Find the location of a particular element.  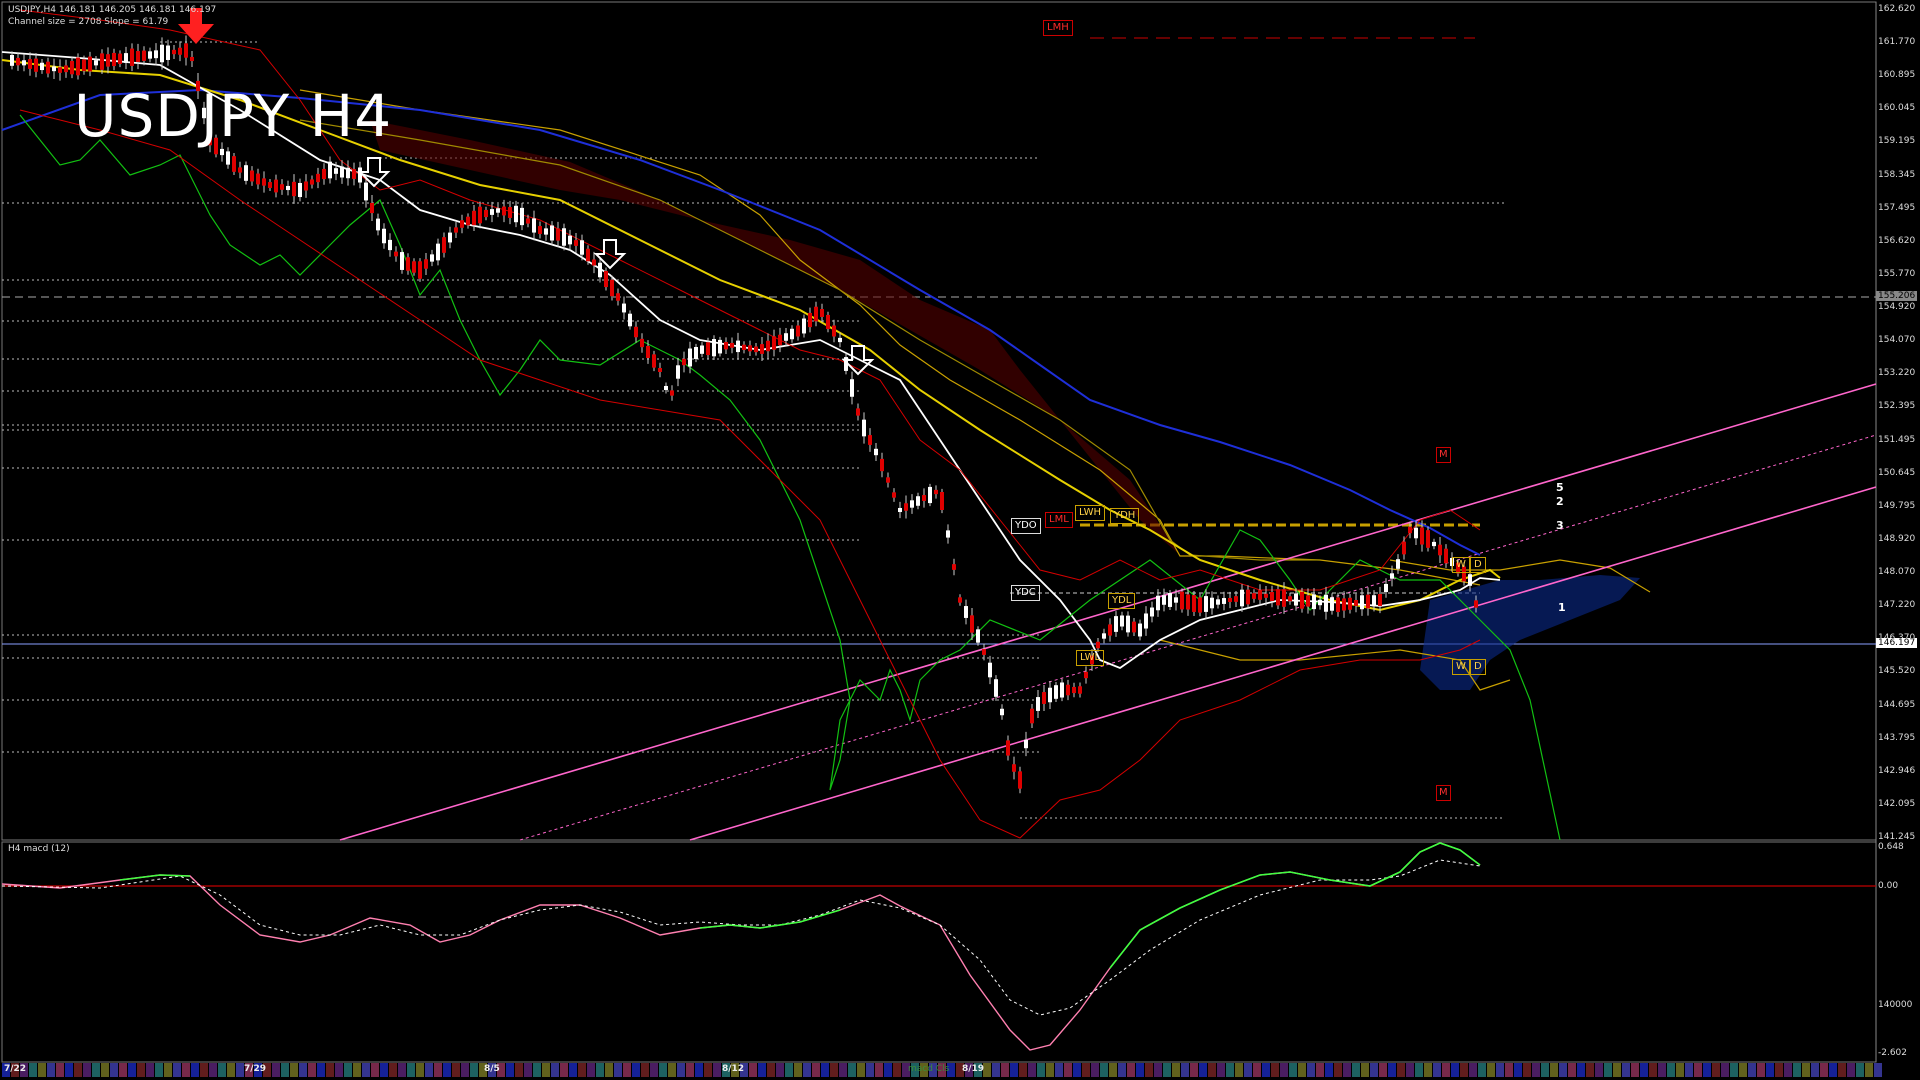

price-axis-label: 157.495 is located at coordinates (1897, 207).